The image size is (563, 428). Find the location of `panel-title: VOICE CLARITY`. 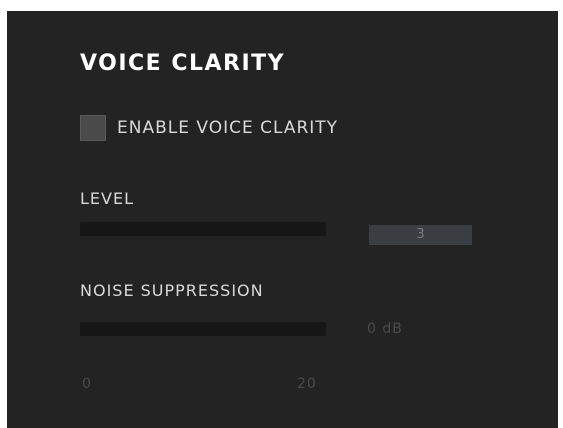

panel-title: VOICE CLARITY is located at coordinates (183, 63).